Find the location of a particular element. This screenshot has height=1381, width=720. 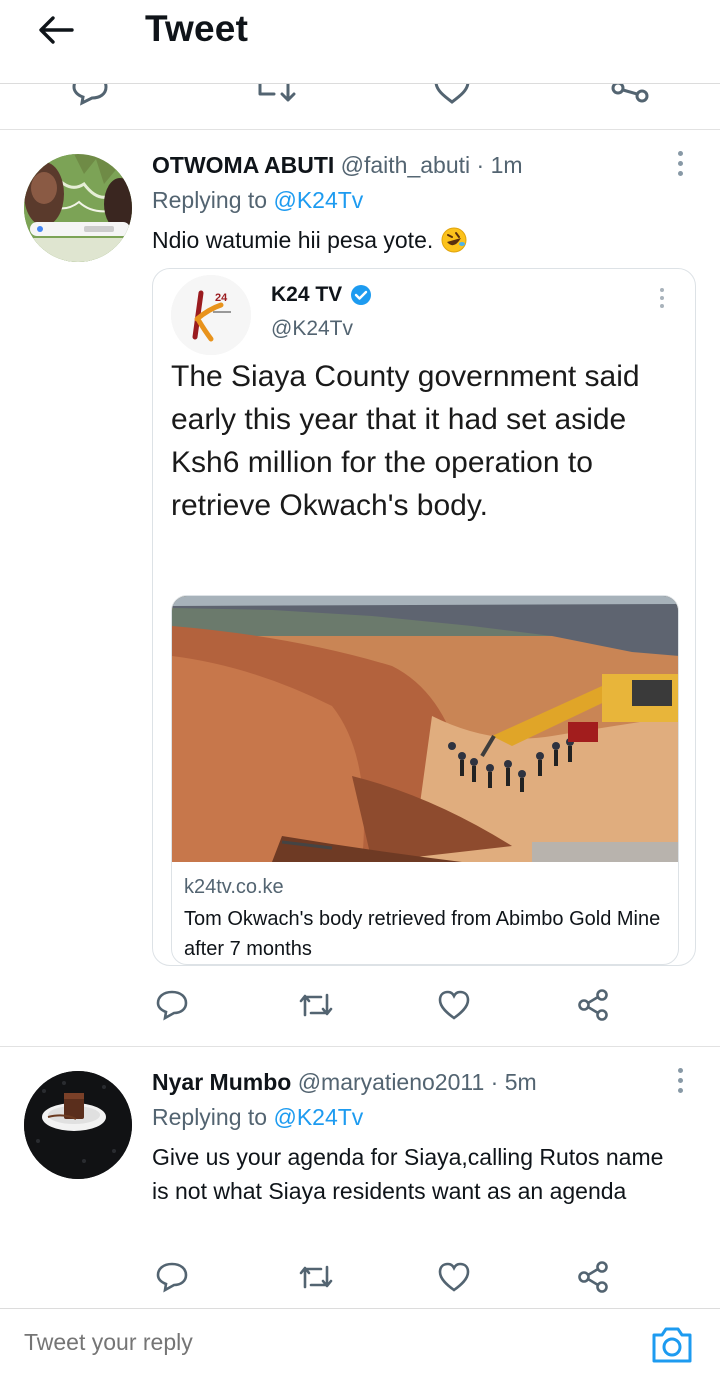

tweet-header: OTWOMA ABUTI @faith_abuti · 1m is located at coordinates (337, 165).